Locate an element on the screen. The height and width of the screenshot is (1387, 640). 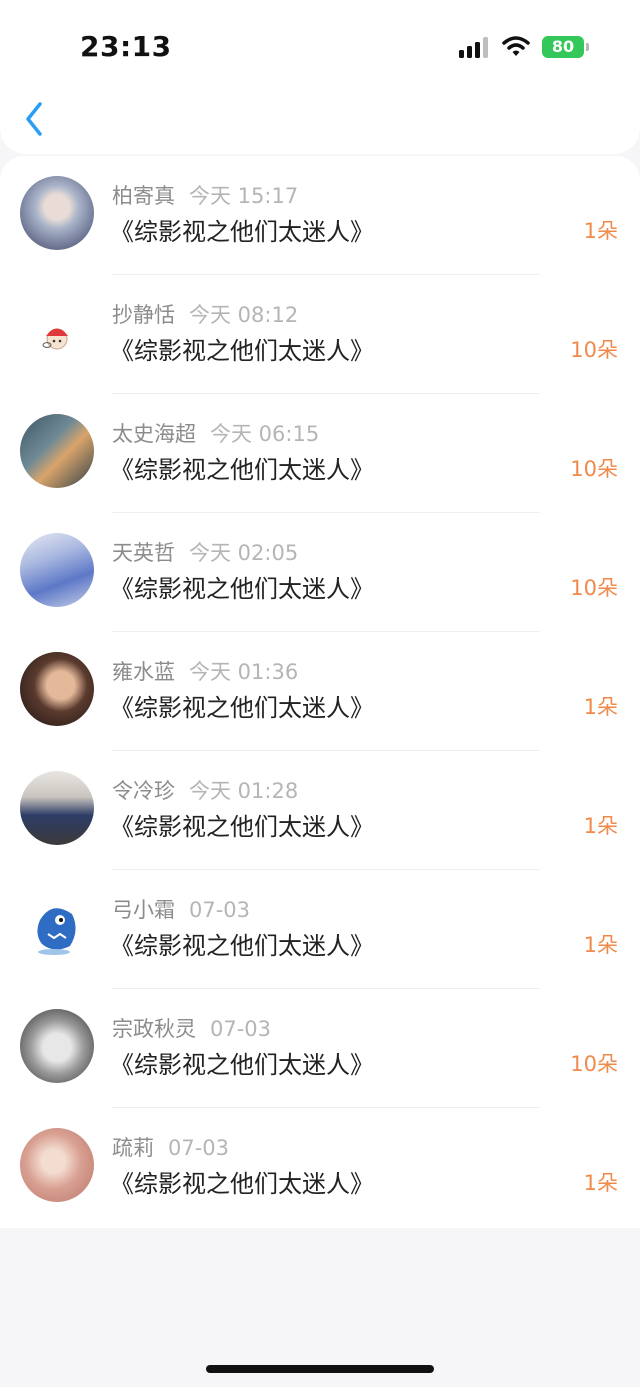
list-item: 太史海超 今天 06:15 《综影视之他们太迷人》 10朵 is located at coordinates (320, 453).